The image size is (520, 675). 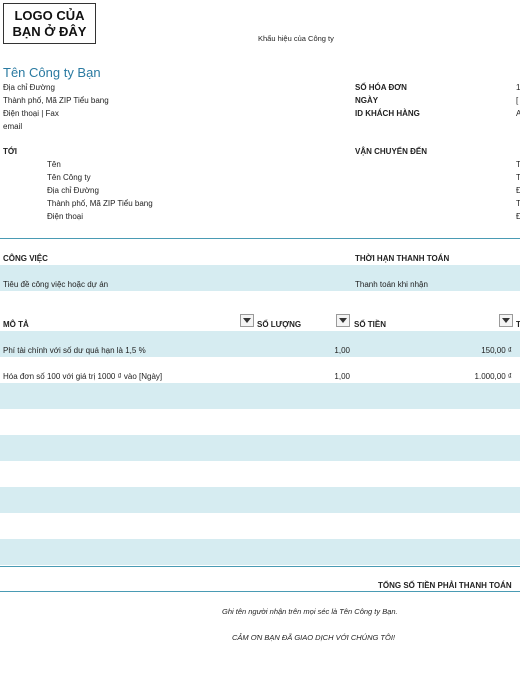 I want to click on column-header-quantity: SỐ LƯỢNG, so click(x=279, y=324).